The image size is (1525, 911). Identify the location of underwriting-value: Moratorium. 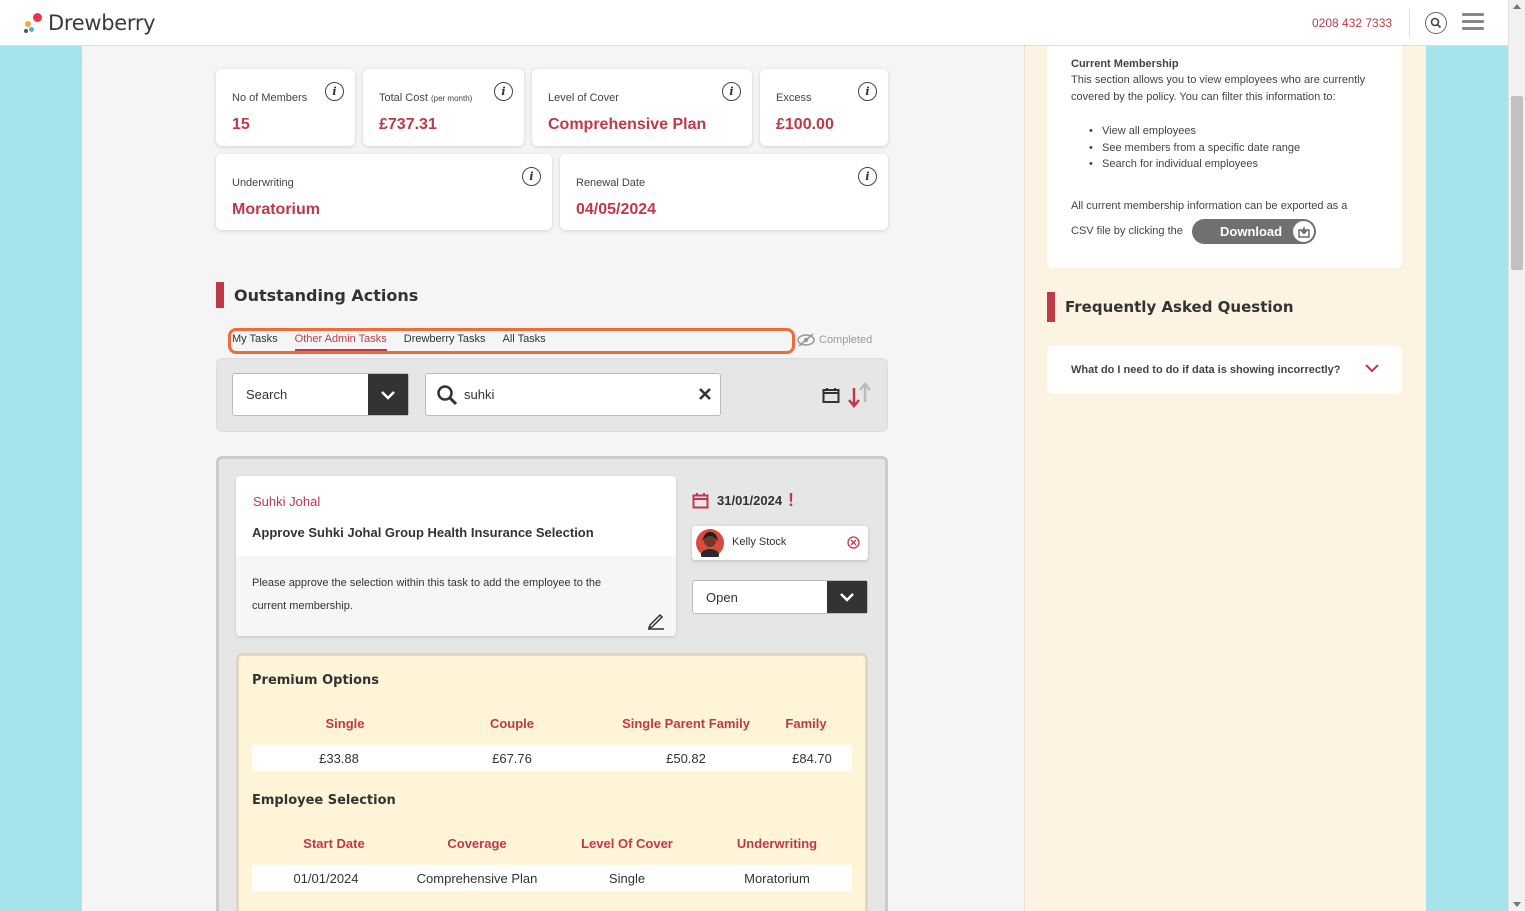
(276, 209).